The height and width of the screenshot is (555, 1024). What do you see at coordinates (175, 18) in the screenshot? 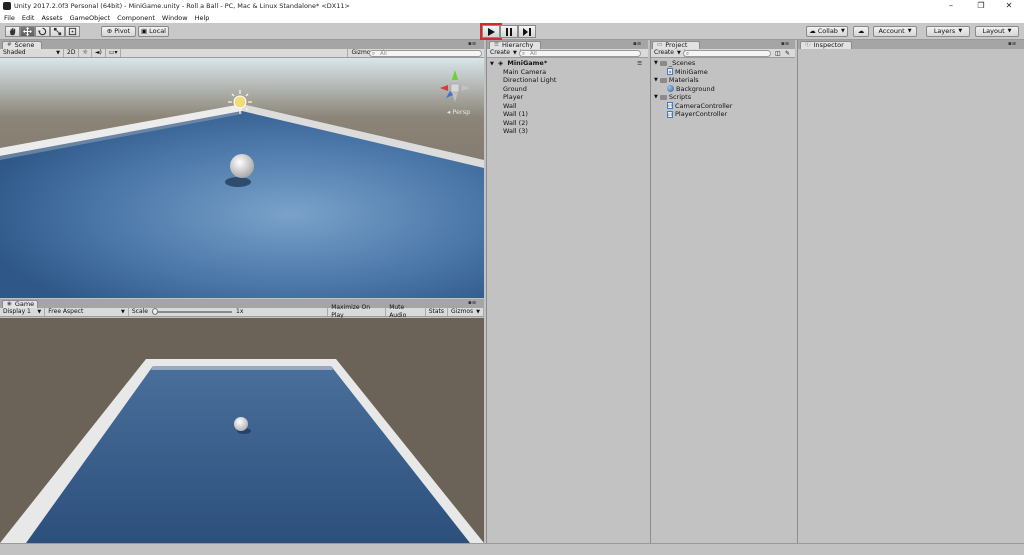
I see `menu-window: Window` at bounding box center [175, 18].